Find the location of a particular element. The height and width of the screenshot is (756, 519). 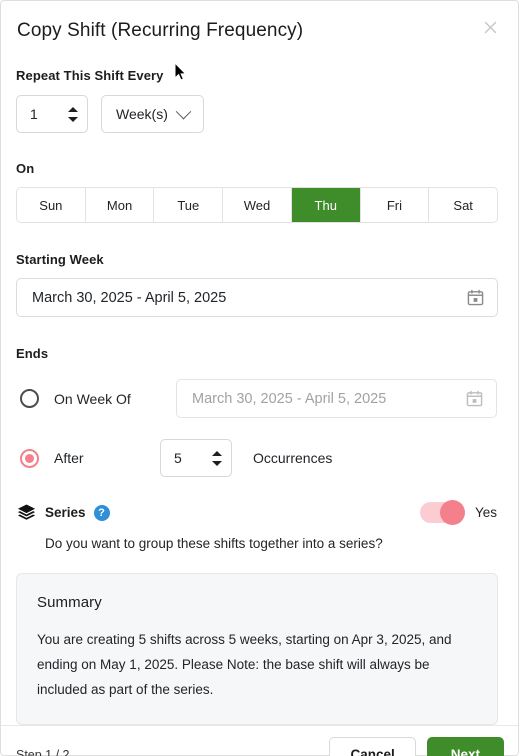

footer-buttons: Cancel Next is located at coordinates (416, 746).